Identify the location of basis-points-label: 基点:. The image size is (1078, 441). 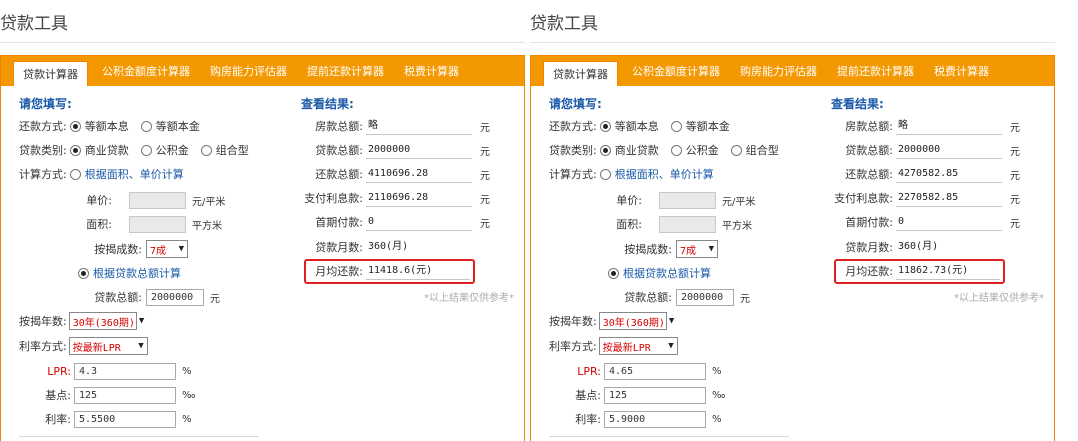
(588, 395).